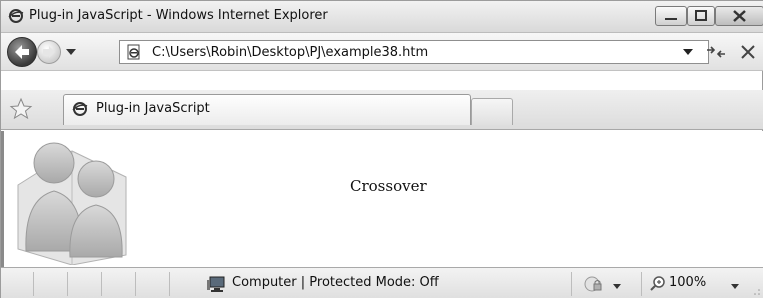 The height and width of the screenshot is (298, 763). Describe the element at coordinates (267, 109) in the screenshot. I see `tab-plug-in-javascript: Plug-in JavaScript` at that location.